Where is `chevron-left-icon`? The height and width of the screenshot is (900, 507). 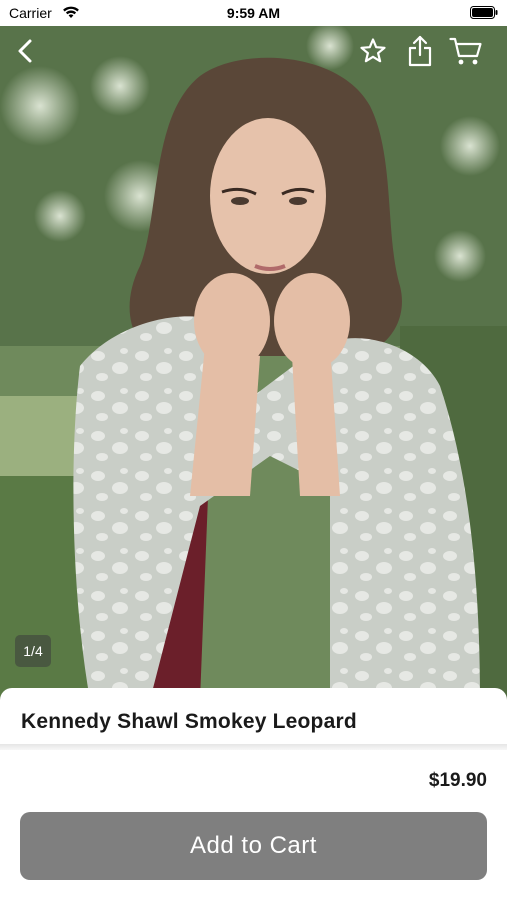
chevron-left-icon is located at coordinates (25, 53).